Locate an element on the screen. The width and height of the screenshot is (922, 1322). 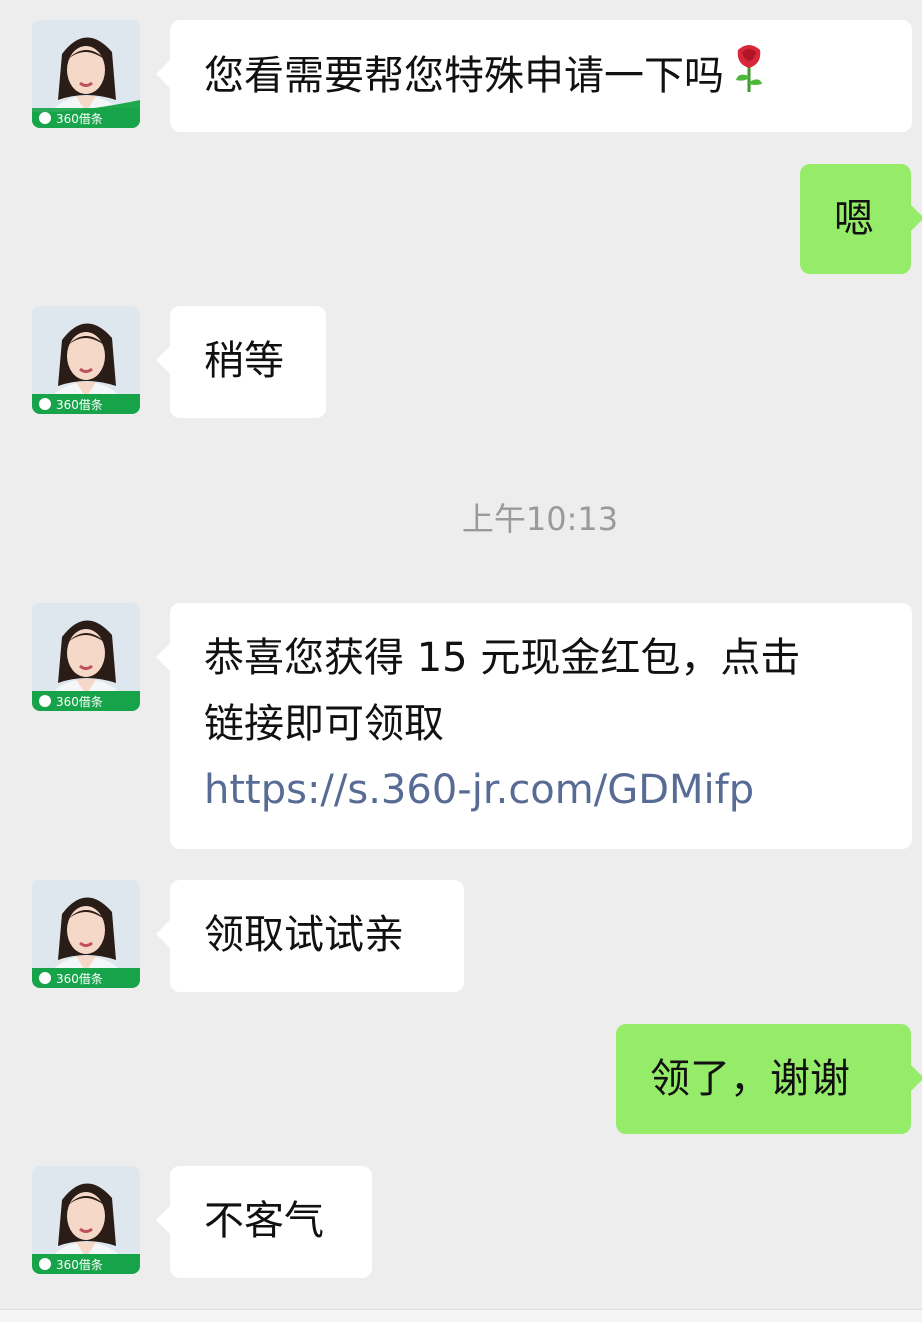
incoming-message: 您看需要帮您特殊申请一下吗 is located at coordinates (534, 76).